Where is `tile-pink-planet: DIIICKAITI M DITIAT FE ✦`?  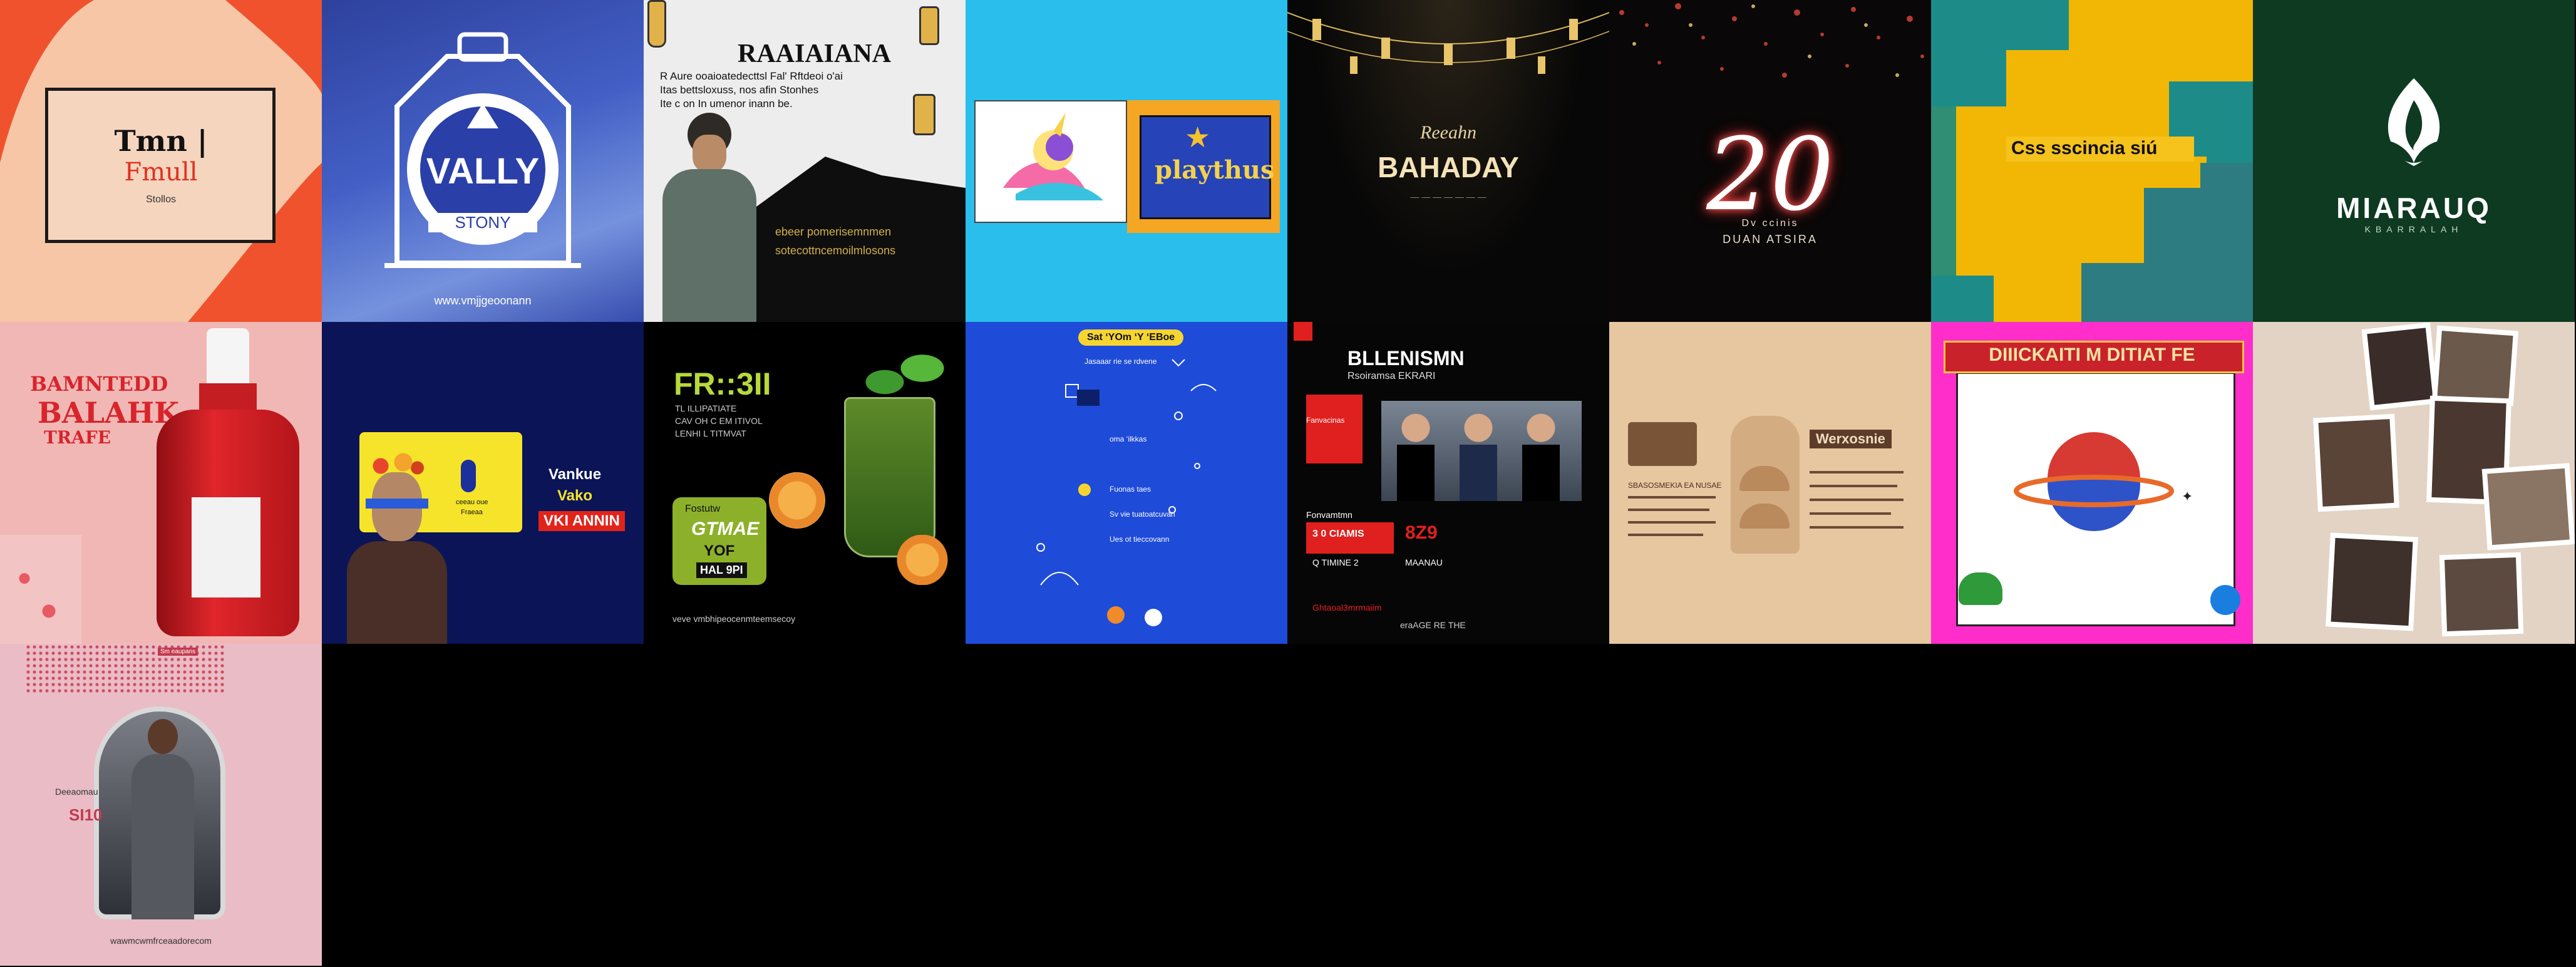
tile-pink-planet: DIIICKAITI M DITIAT FE ✦ is located at coordinates (2092, 483).